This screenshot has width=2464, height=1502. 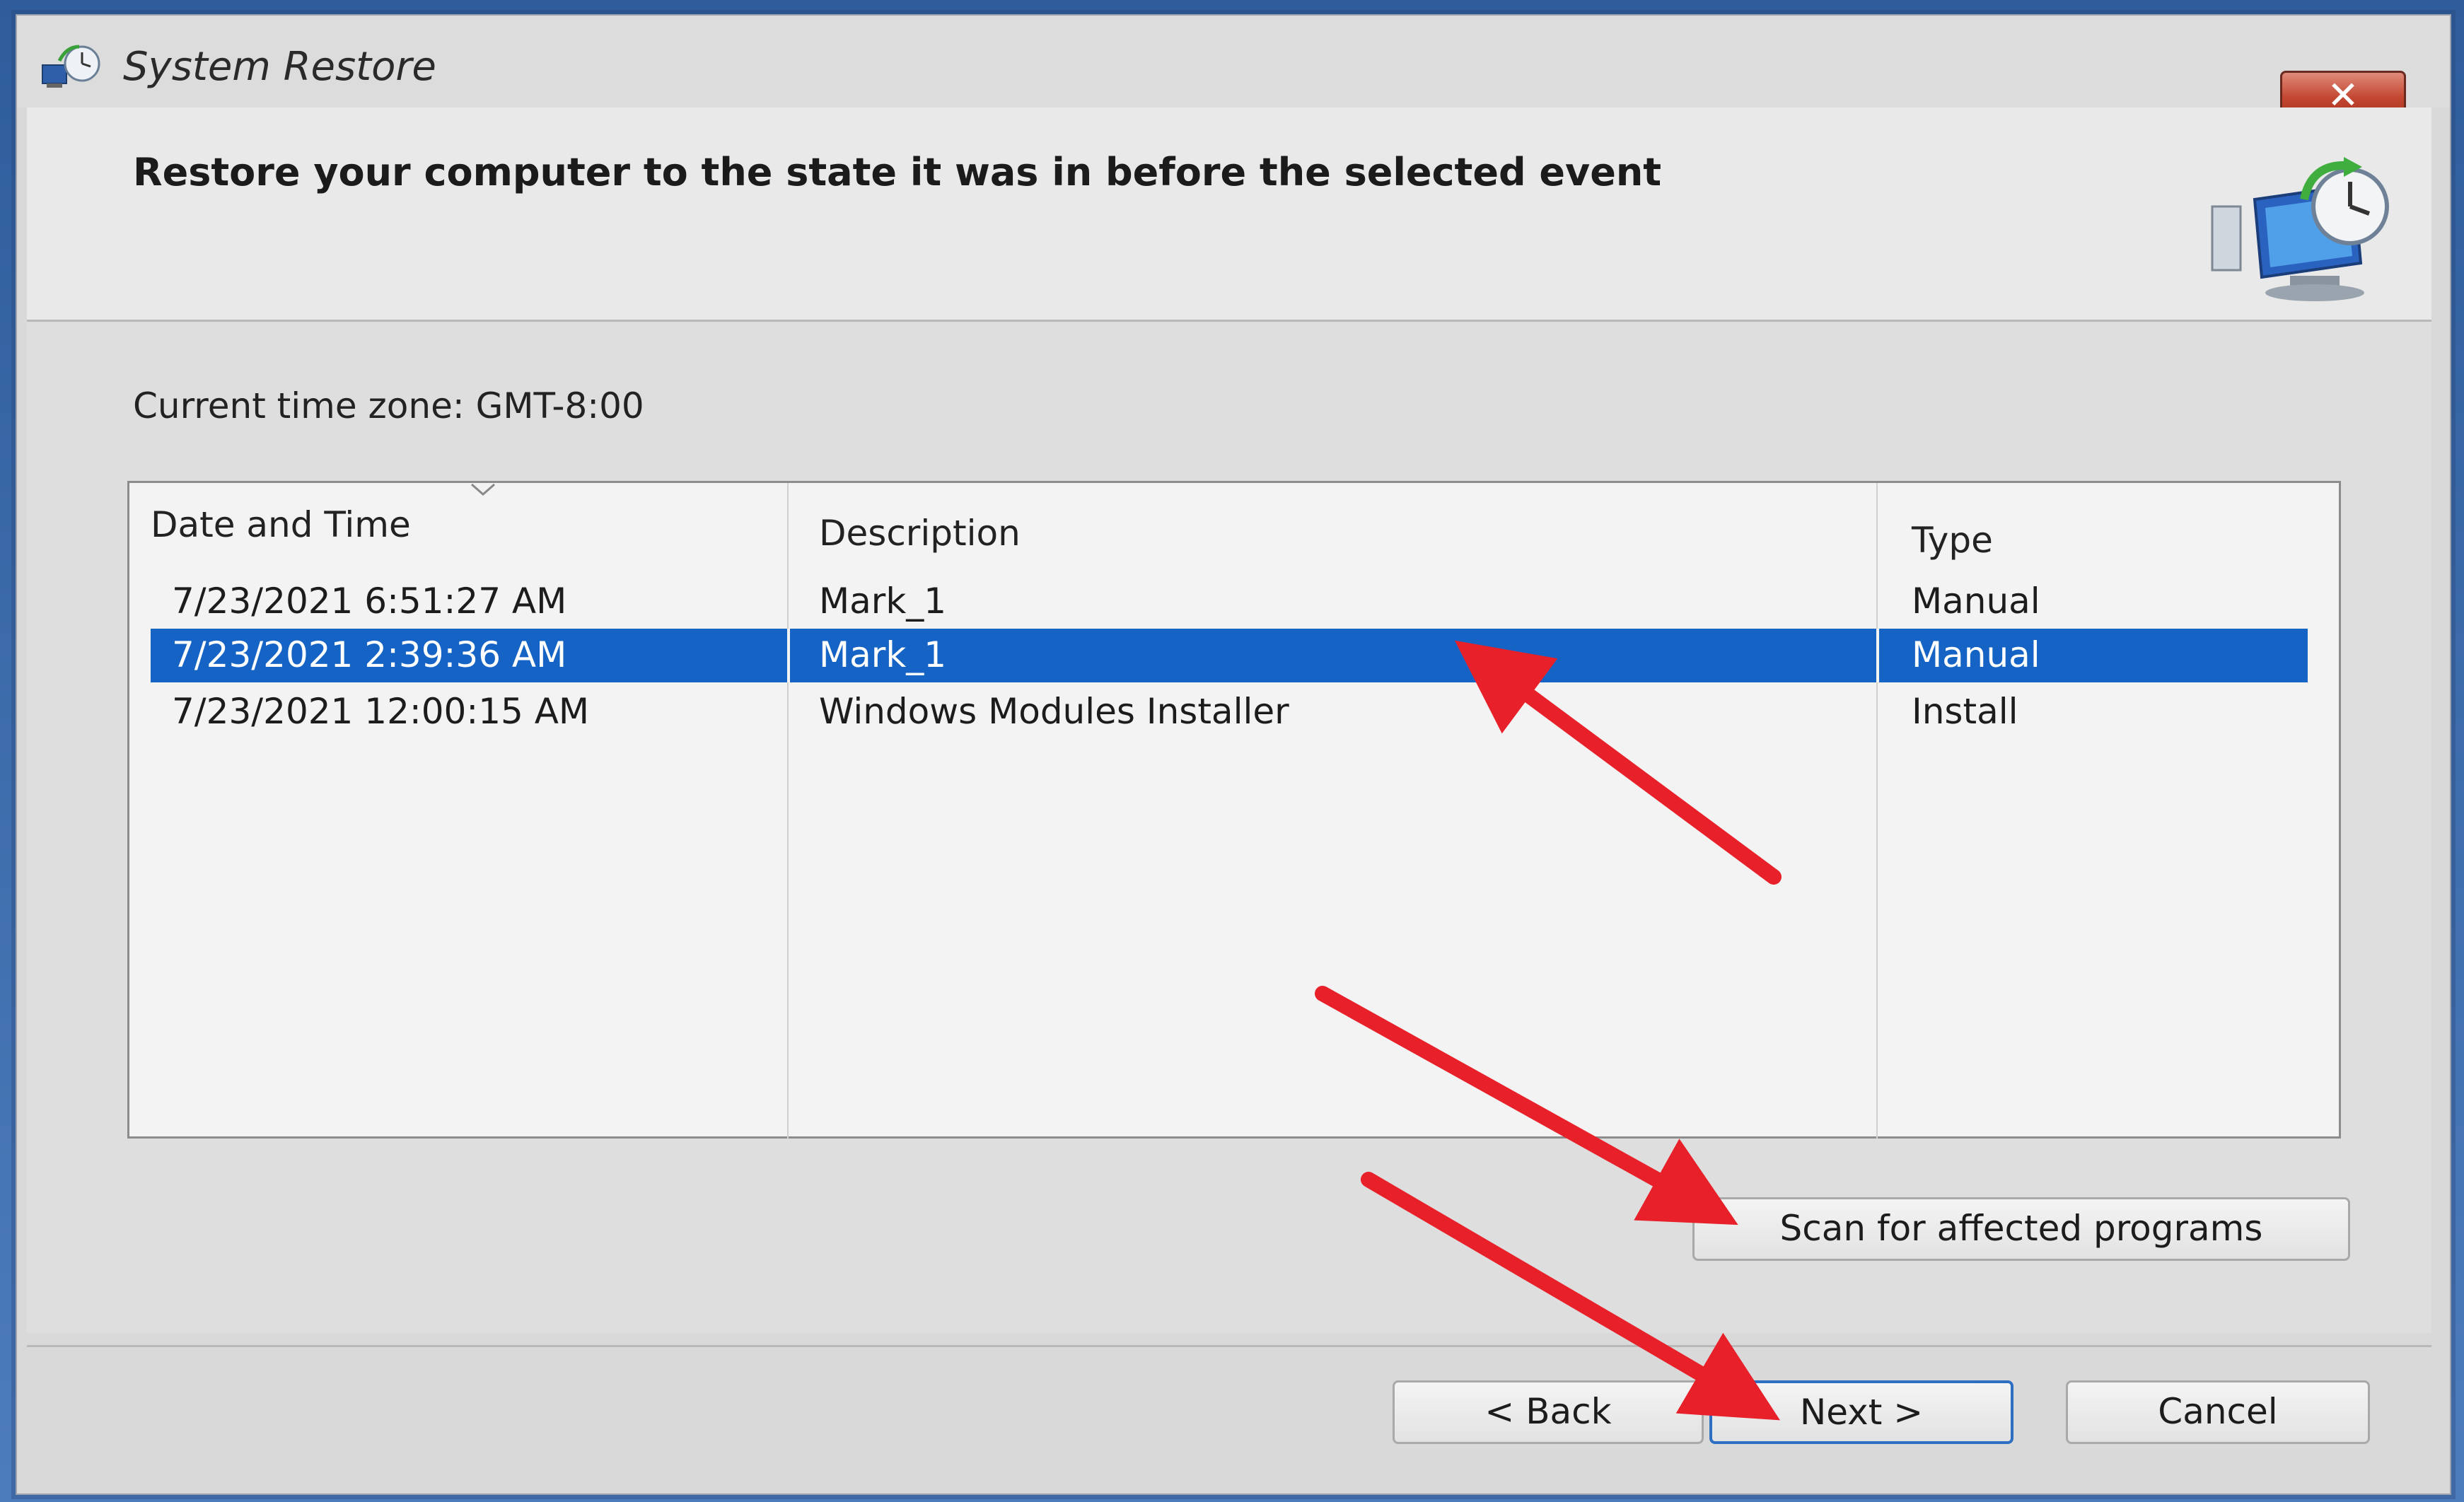 I want to click on scan-affected-programs-button: Scan for affected programs, so click(x=2021, y=1229).